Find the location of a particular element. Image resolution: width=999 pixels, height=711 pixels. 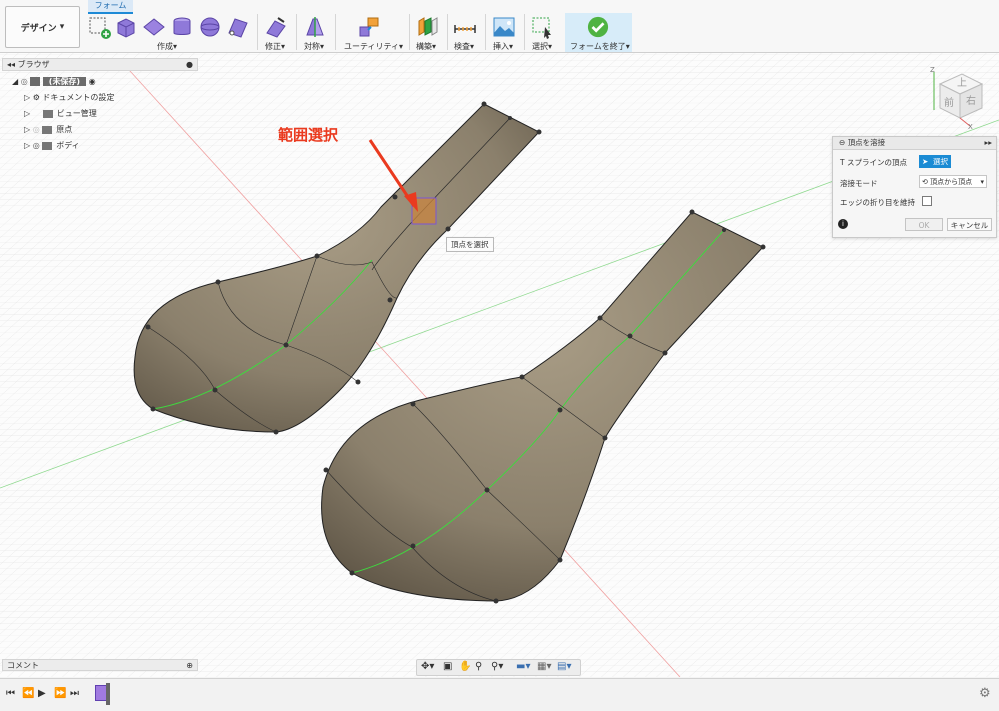

navigation-bar: ✥▾ ▣ ✋ ⚲ ⚲▾ ▬▾ ▦▾ ▤▾ is located at coordinates (498, 667).